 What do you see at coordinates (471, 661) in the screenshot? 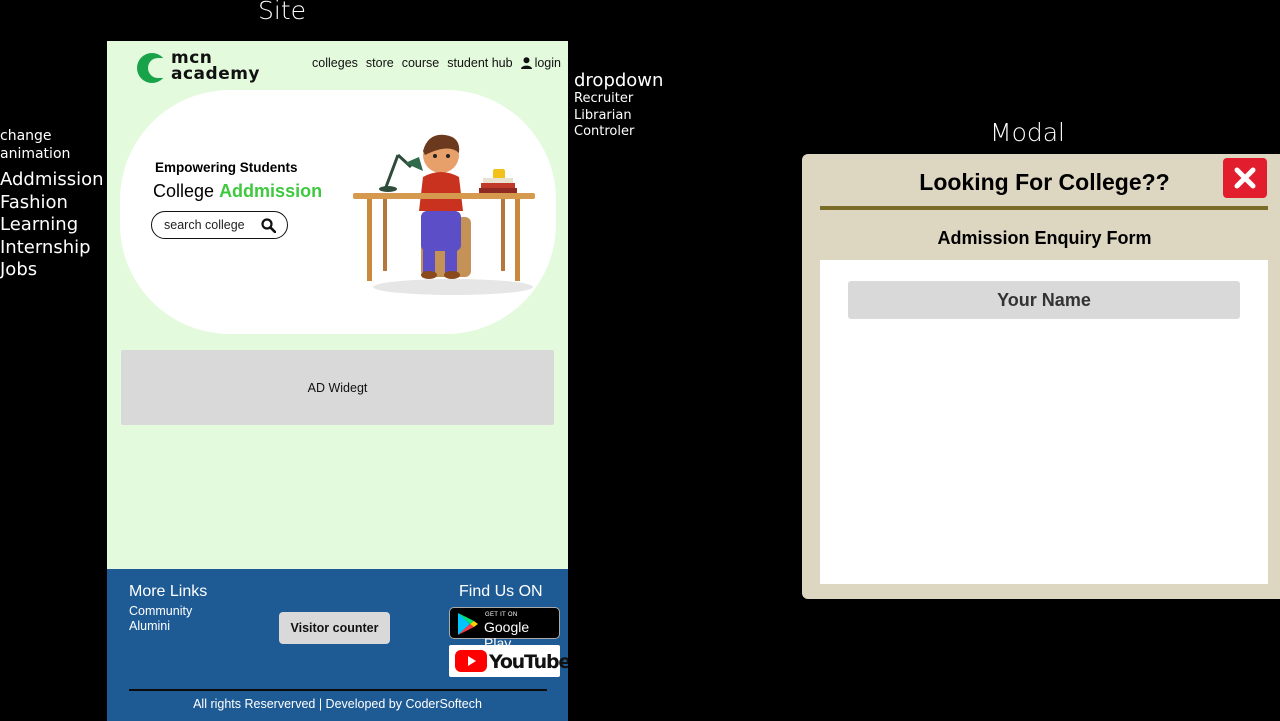
I see `youtube-icon` at bounding box center [471, 661].